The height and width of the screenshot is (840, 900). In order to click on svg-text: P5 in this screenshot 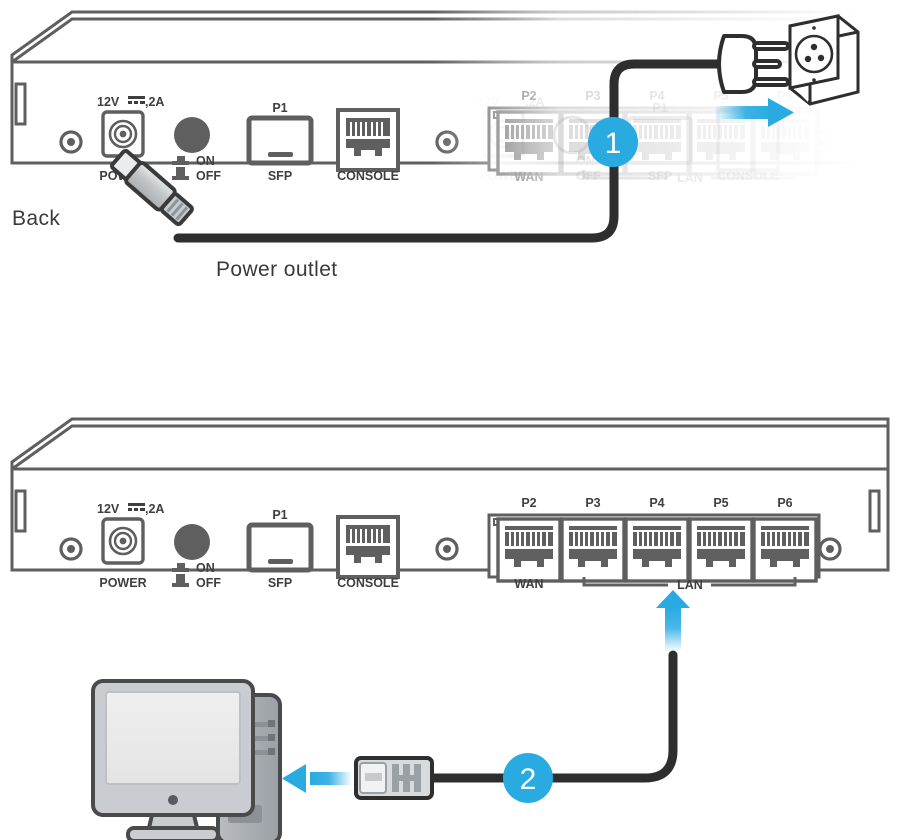, I will do `click(720, 503)`.